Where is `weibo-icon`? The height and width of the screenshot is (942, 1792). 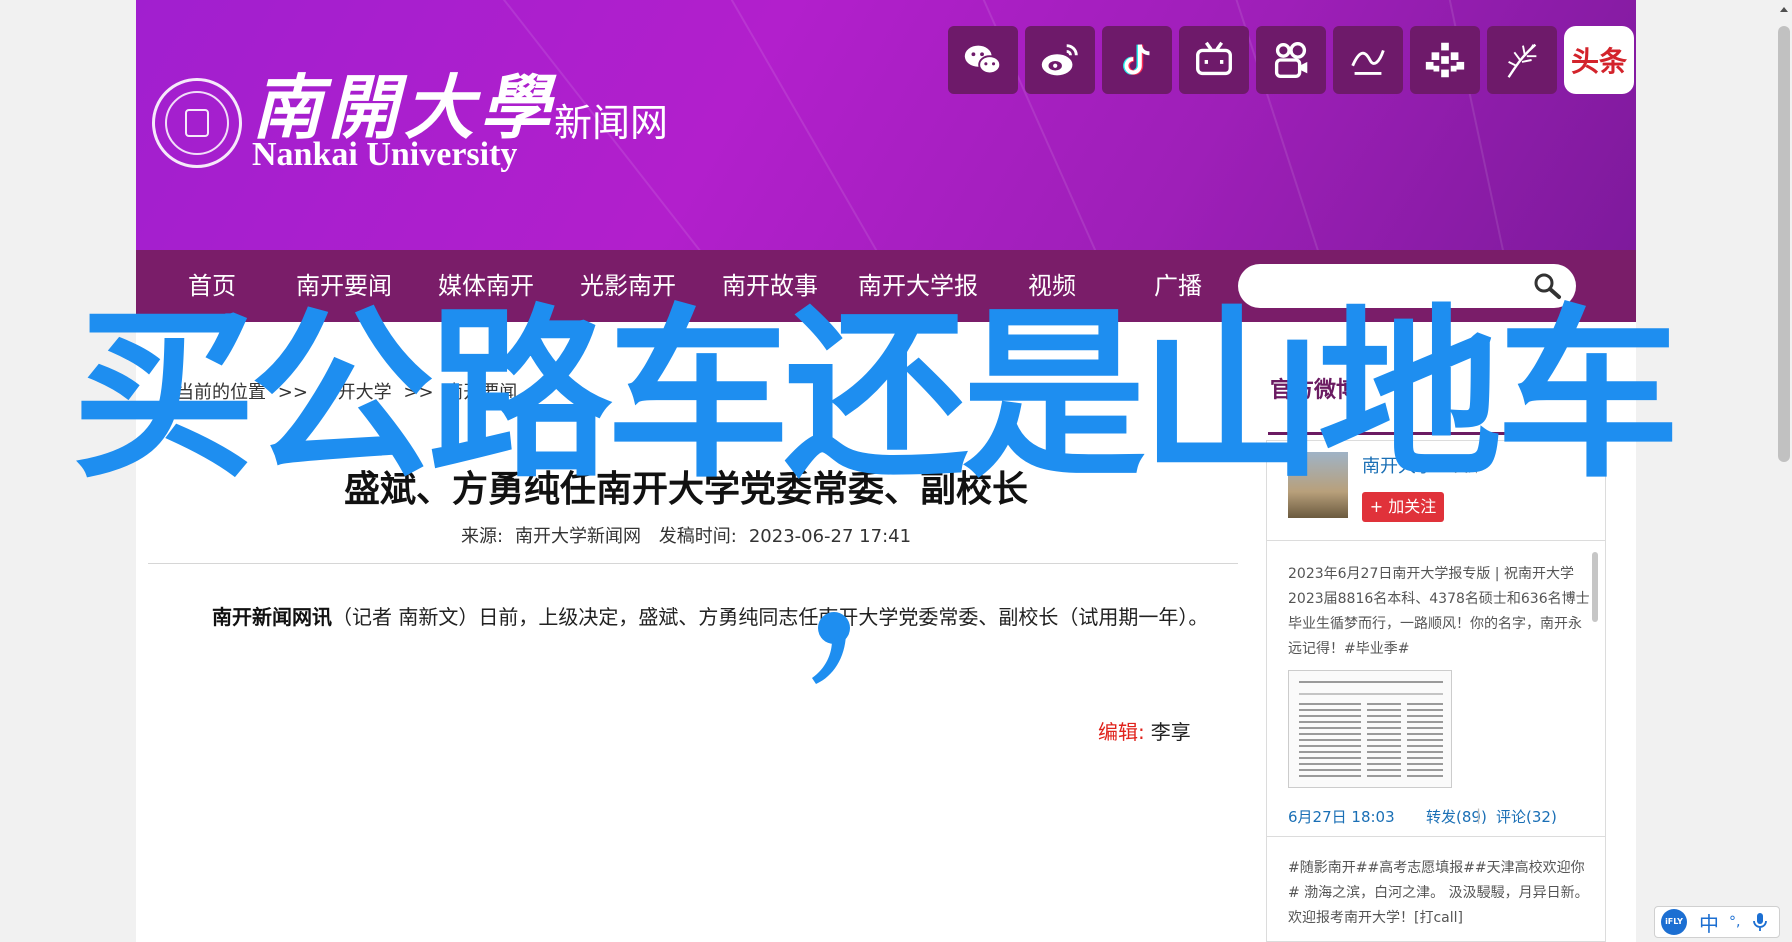
weibo-icon is located at coordinates (1060, 60).